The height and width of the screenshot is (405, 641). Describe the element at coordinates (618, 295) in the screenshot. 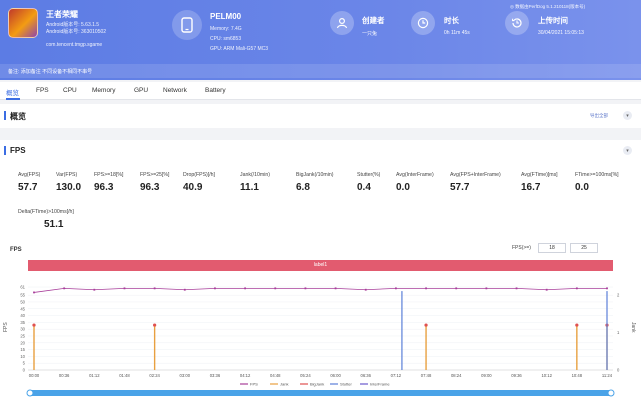

I see `y2-tick-label: 2` at that location.